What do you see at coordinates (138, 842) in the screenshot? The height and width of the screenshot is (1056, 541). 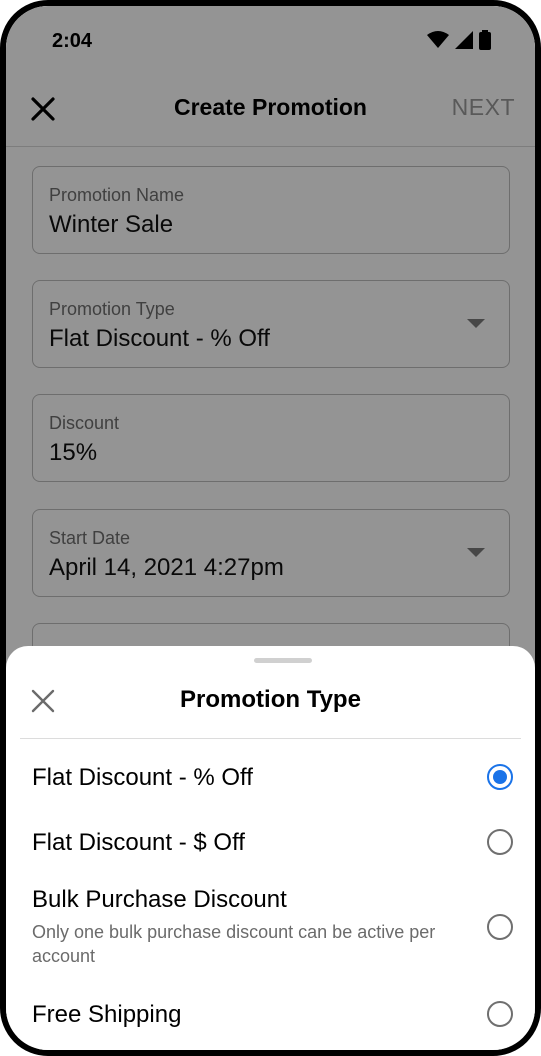 I see `option-label: Flat Discount - $ Off` at bounding box center [138, 842].